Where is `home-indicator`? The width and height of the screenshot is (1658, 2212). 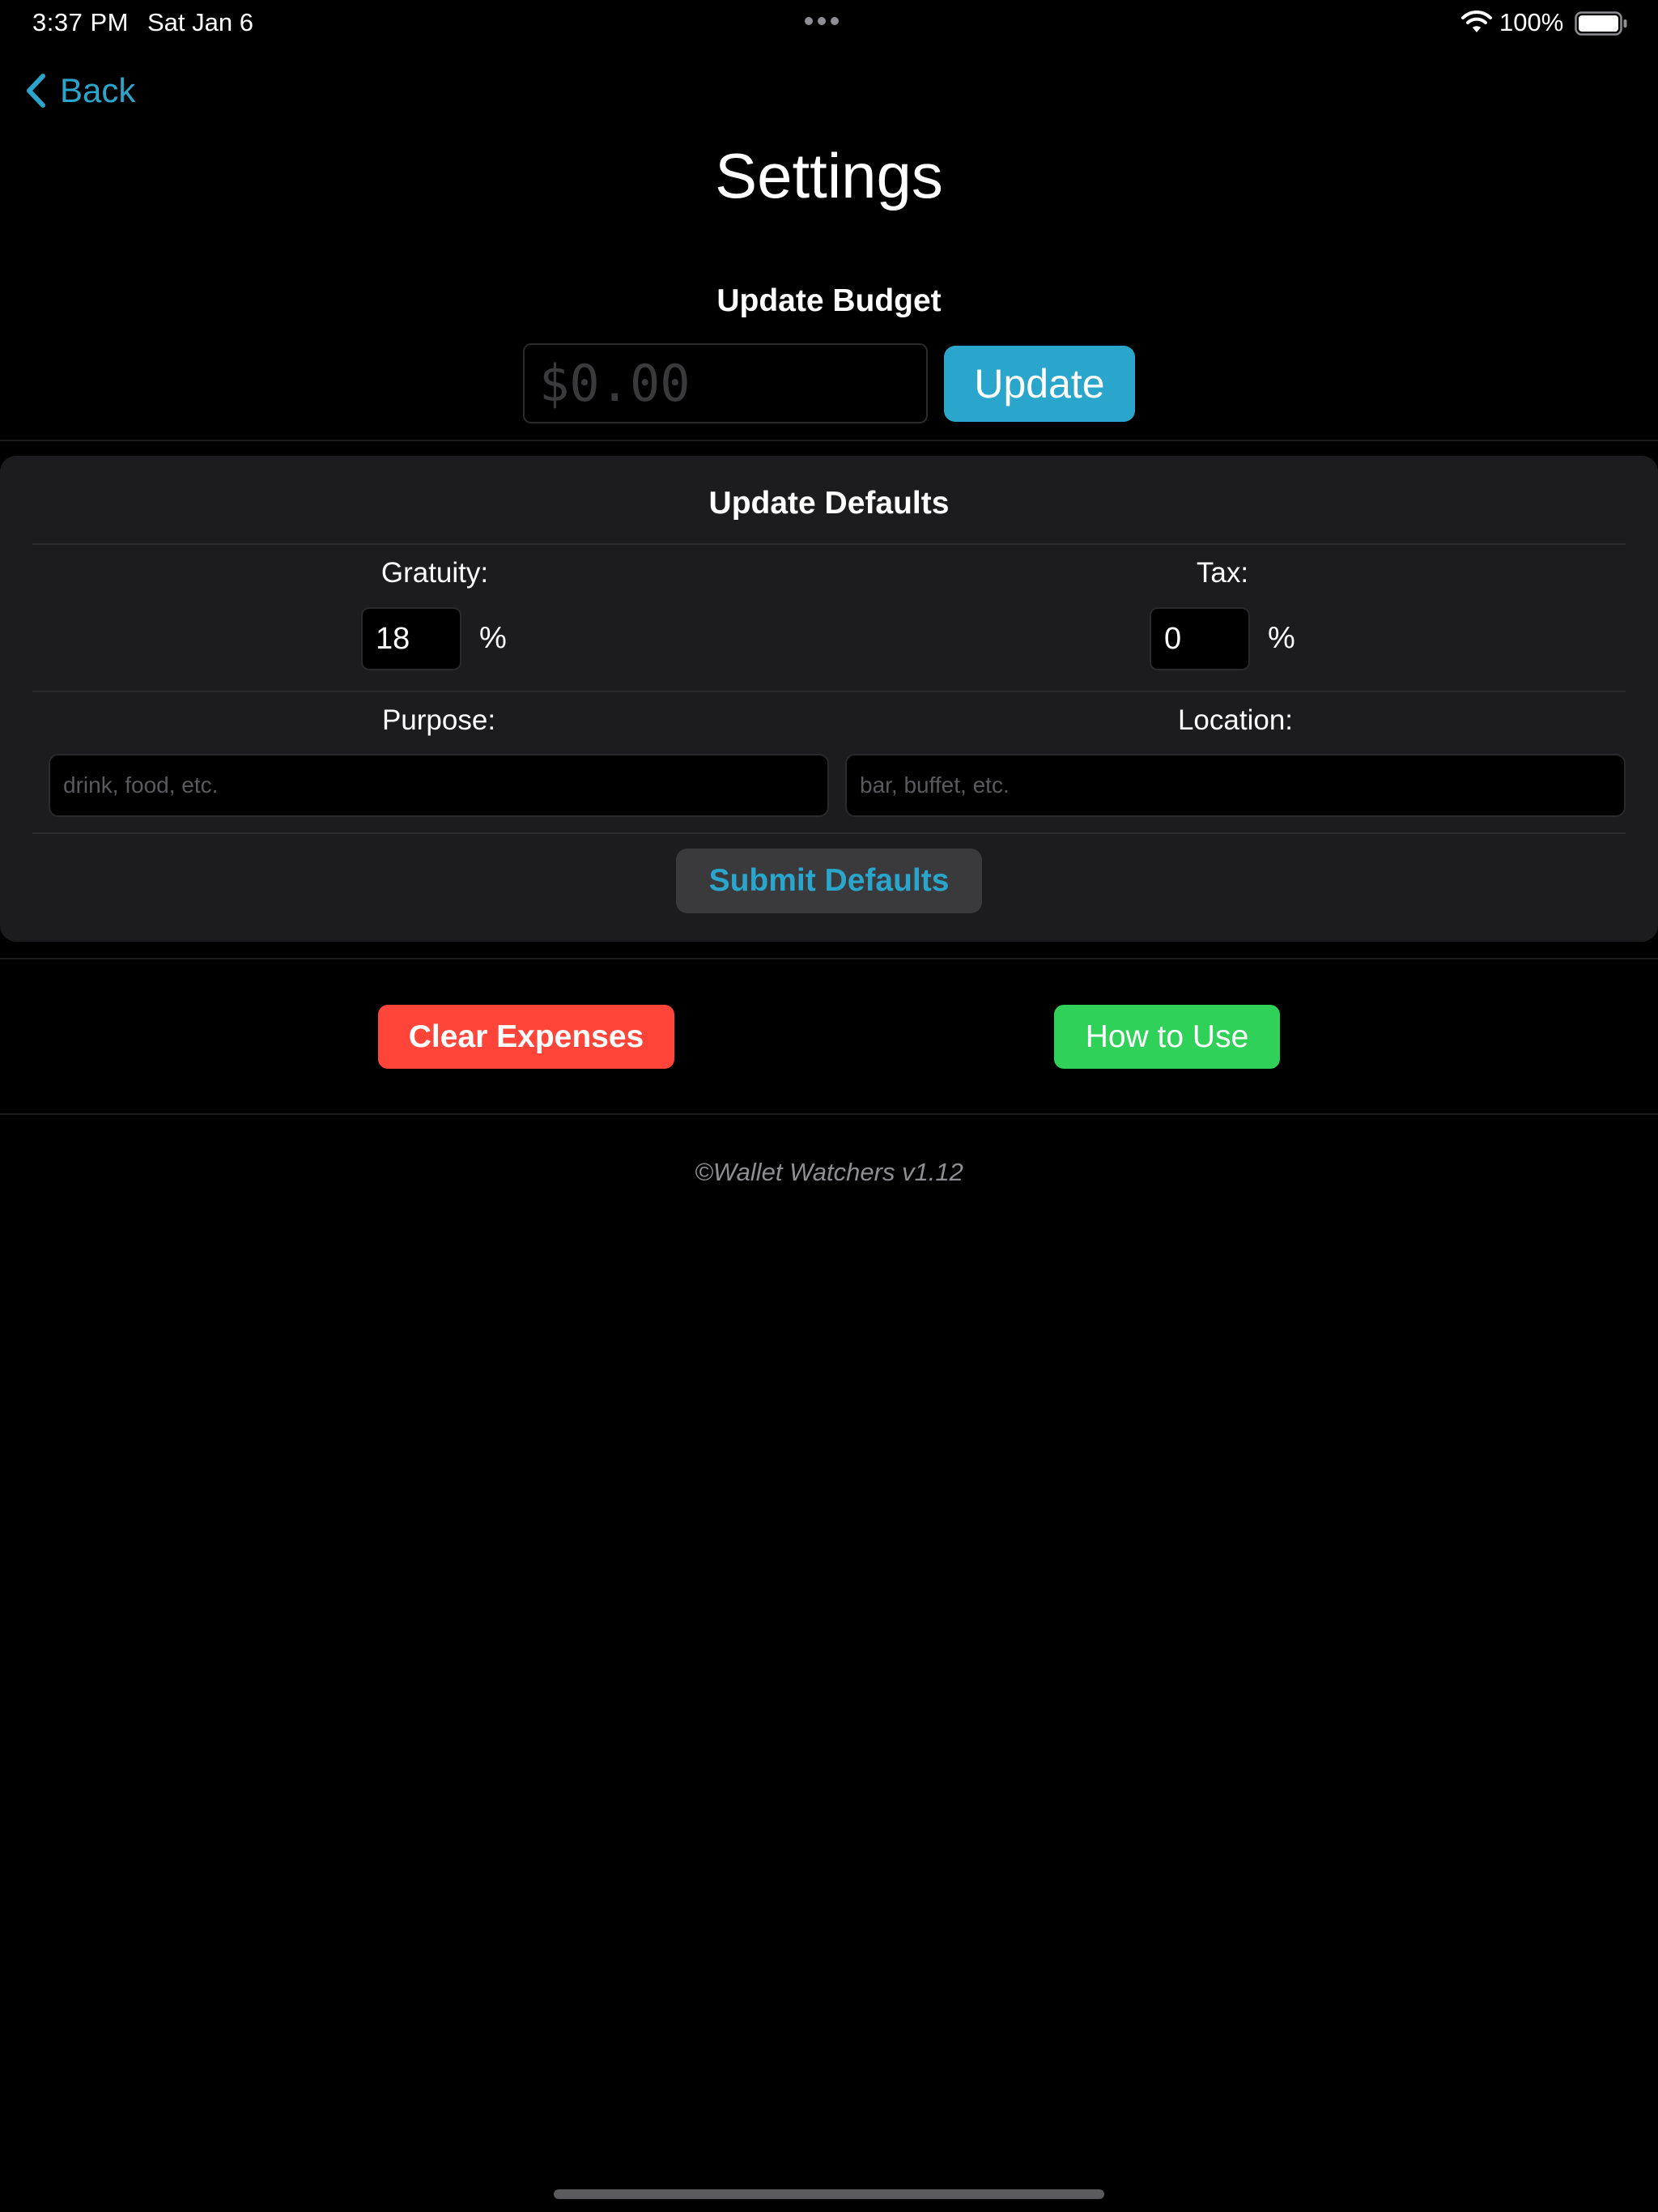
home-indicator is located at coordinates (829, 2194).